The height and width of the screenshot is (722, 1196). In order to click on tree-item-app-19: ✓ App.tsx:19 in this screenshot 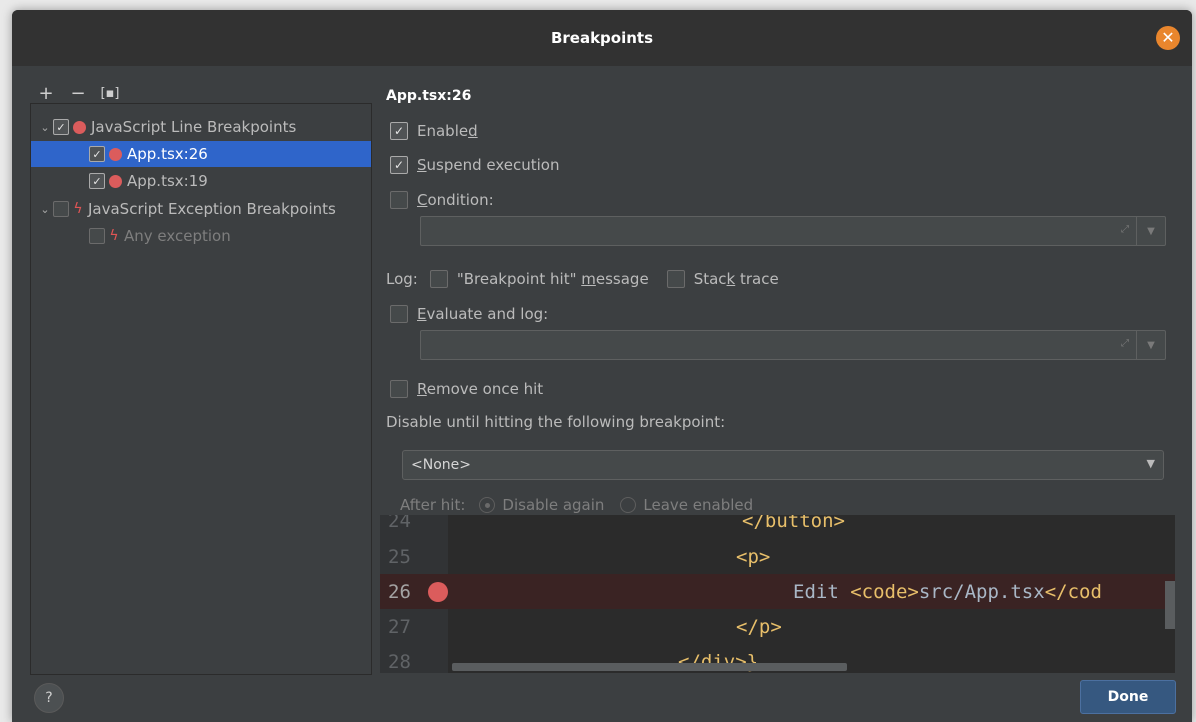, I will do `click(201, 181)`.